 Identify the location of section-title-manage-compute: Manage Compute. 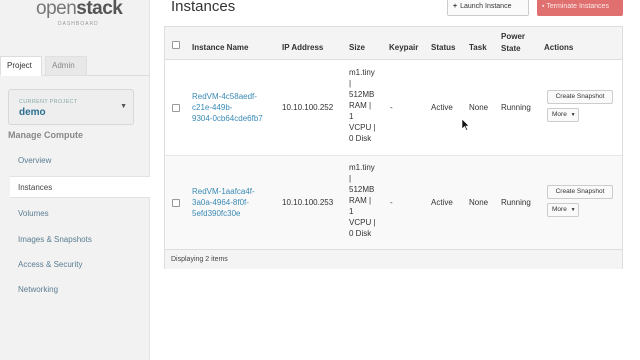
(46, 135).